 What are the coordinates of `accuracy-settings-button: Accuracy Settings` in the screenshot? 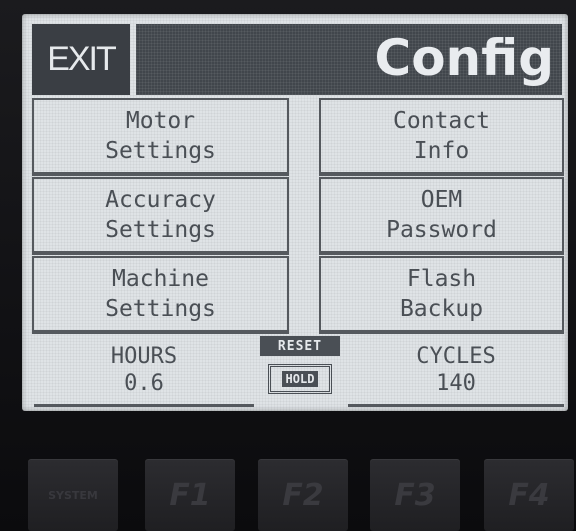 It's located at (160, 216).